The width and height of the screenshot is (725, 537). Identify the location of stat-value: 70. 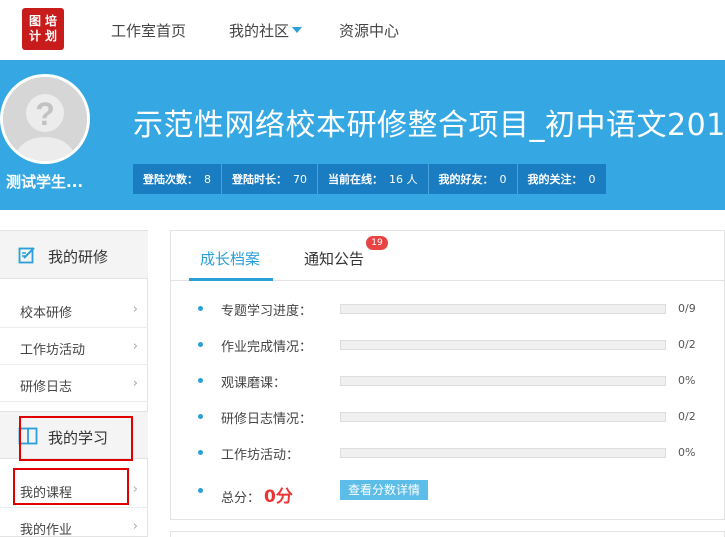
(300, 179).